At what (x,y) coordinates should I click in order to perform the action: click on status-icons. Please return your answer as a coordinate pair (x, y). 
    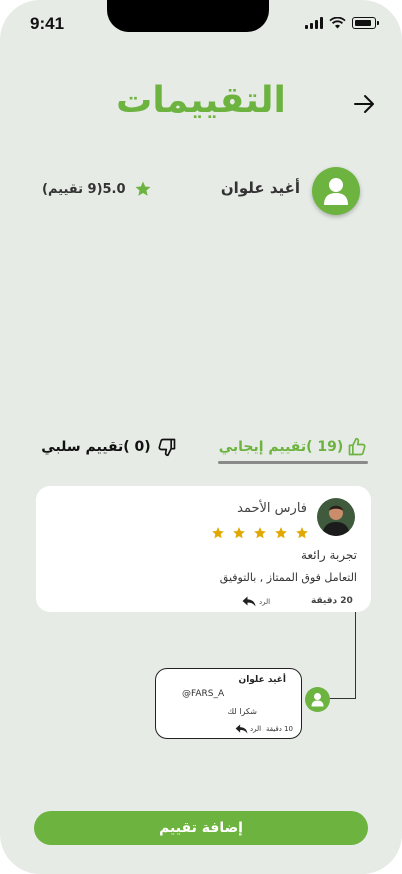
    Looking at the image, I should click on (342, 23).